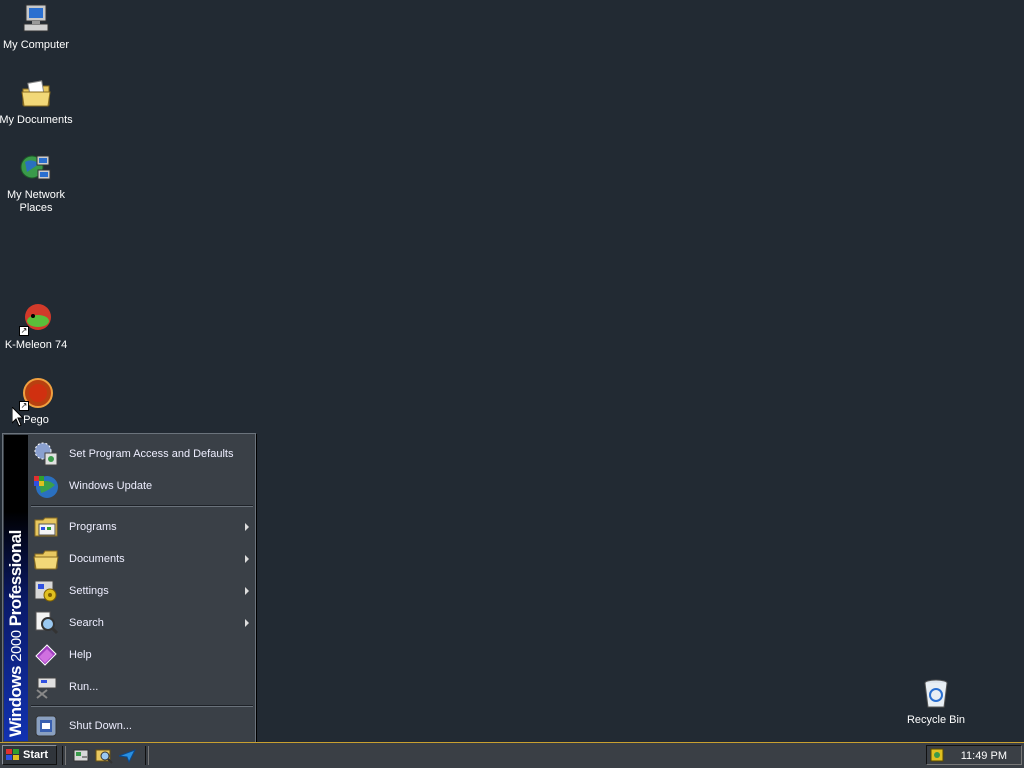  Describe the element at coordinates (13, 755) in the screenshot. I see `windows-logo-icon` at that location.